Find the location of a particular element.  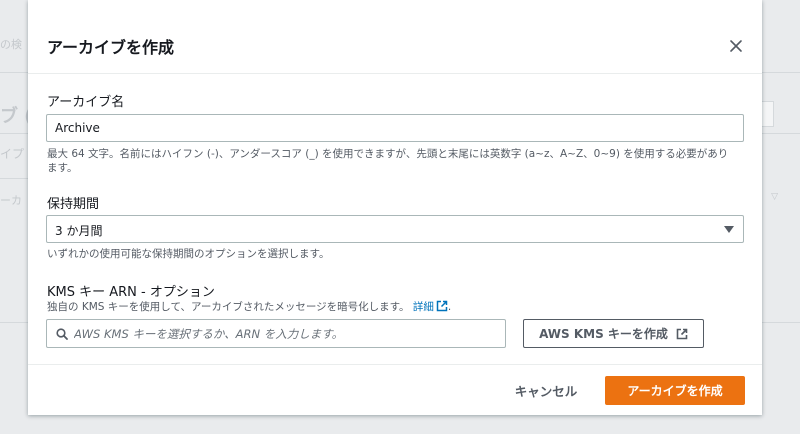

footer-divider is located at coordinates (395, 364).